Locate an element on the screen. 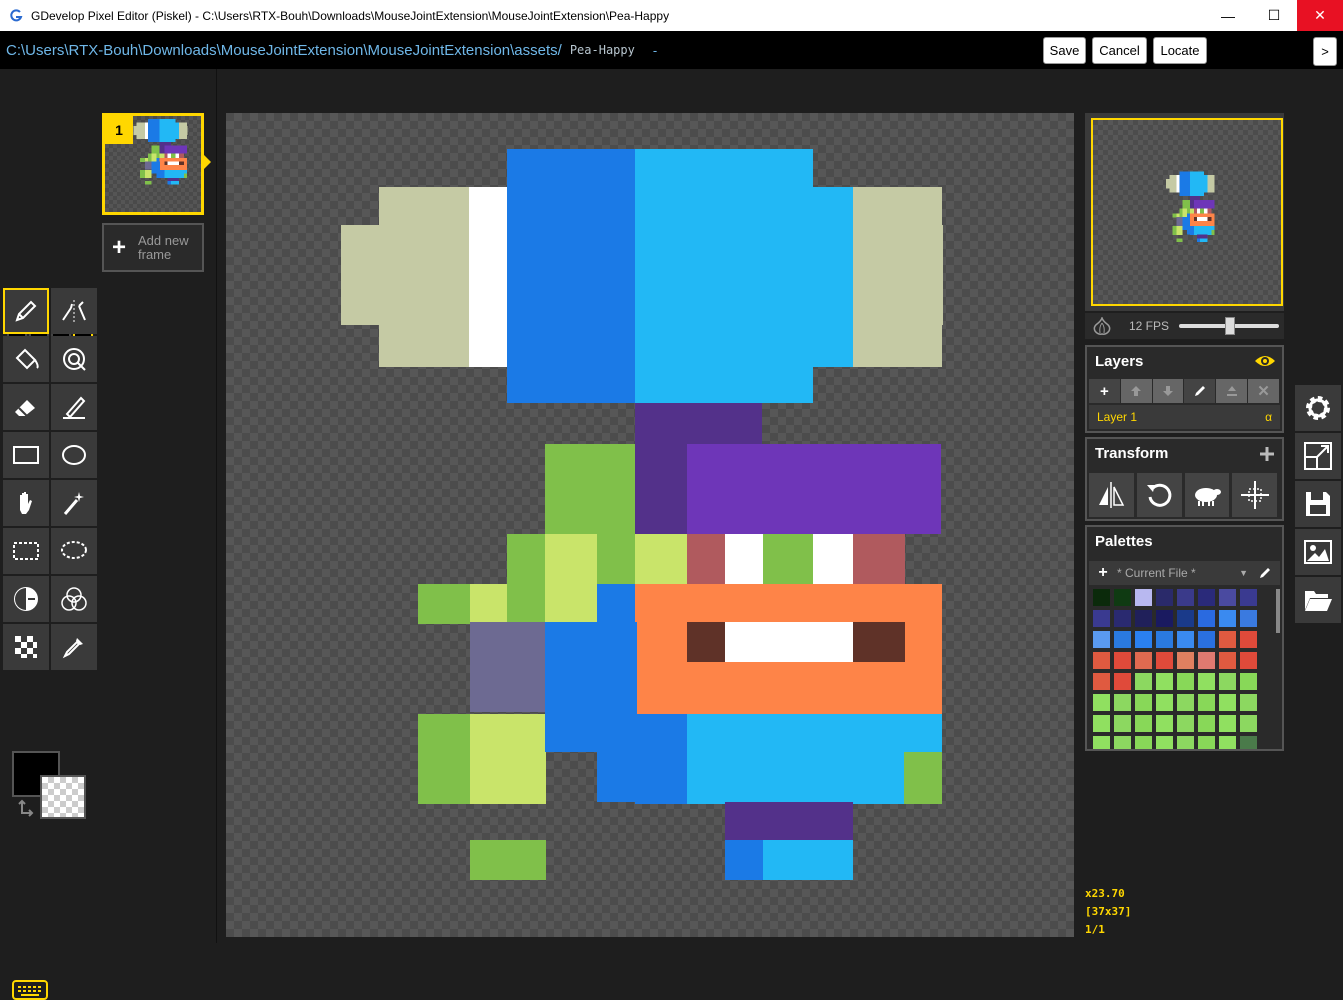 This screenshot has height=1000, width=1343. lasso-selection-tool is located at coordinates (74, 551).